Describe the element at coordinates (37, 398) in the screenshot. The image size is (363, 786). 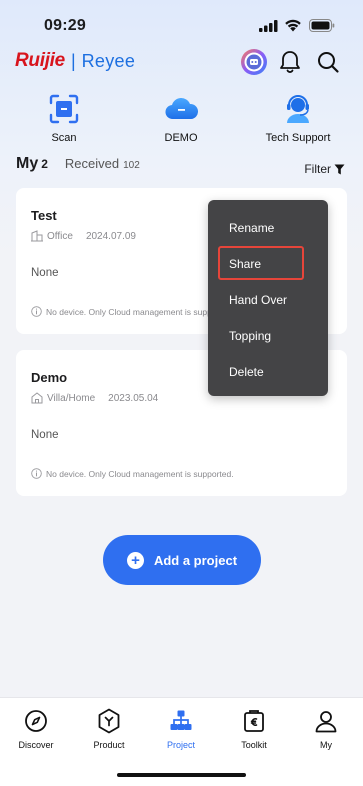
I see `house-icon` at that location.